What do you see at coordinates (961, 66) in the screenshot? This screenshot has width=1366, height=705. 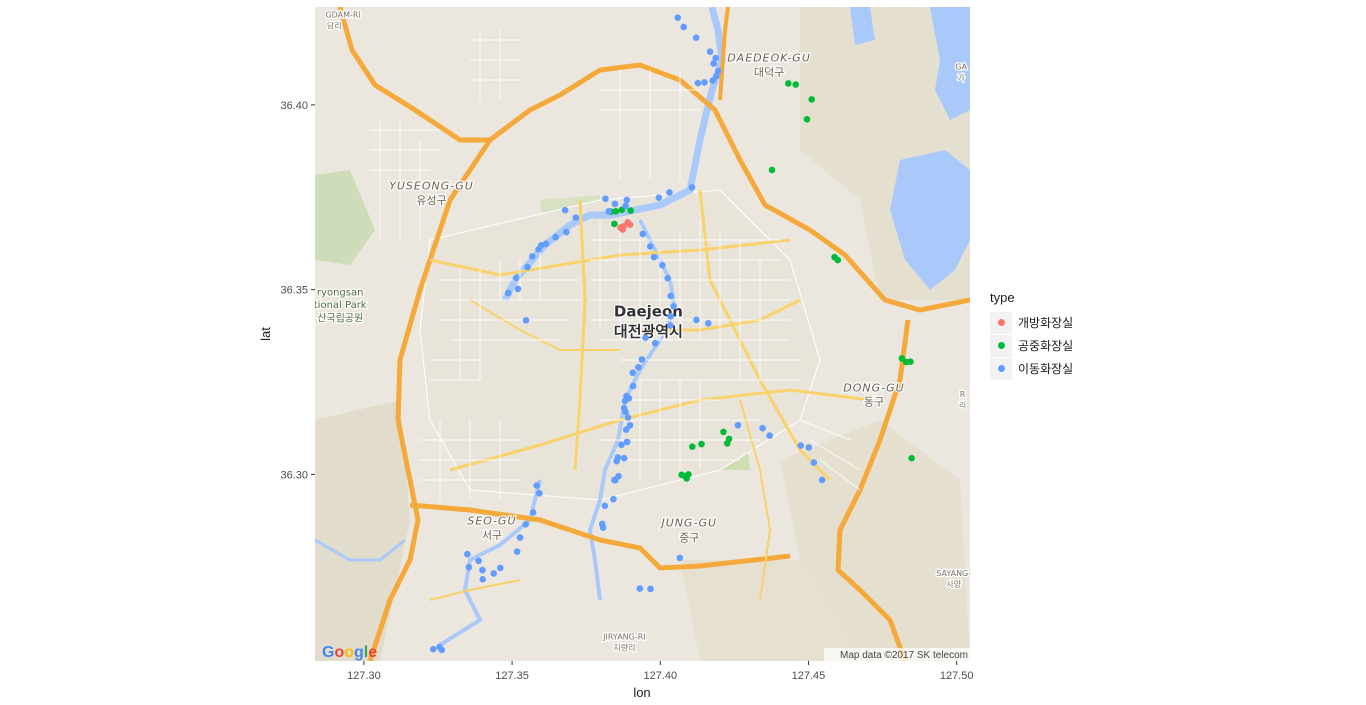 I see `map-label: GA` at bounding box center [961, 66].